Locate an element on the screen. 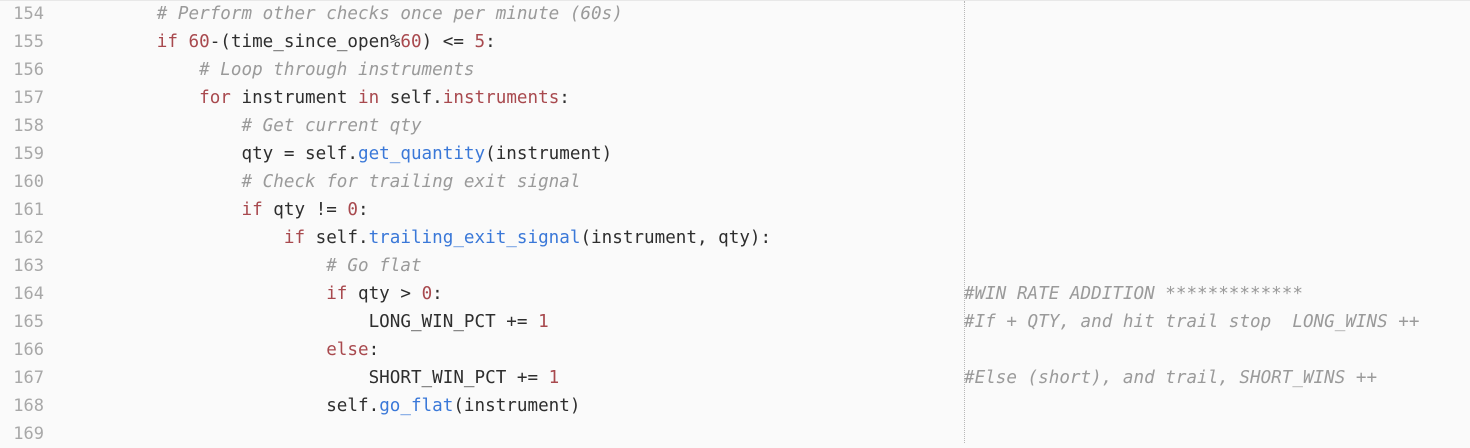 Image resolution: width=1470 pixels, height=448 pixels. code-token: qty != is located at coordinates (310, 210).